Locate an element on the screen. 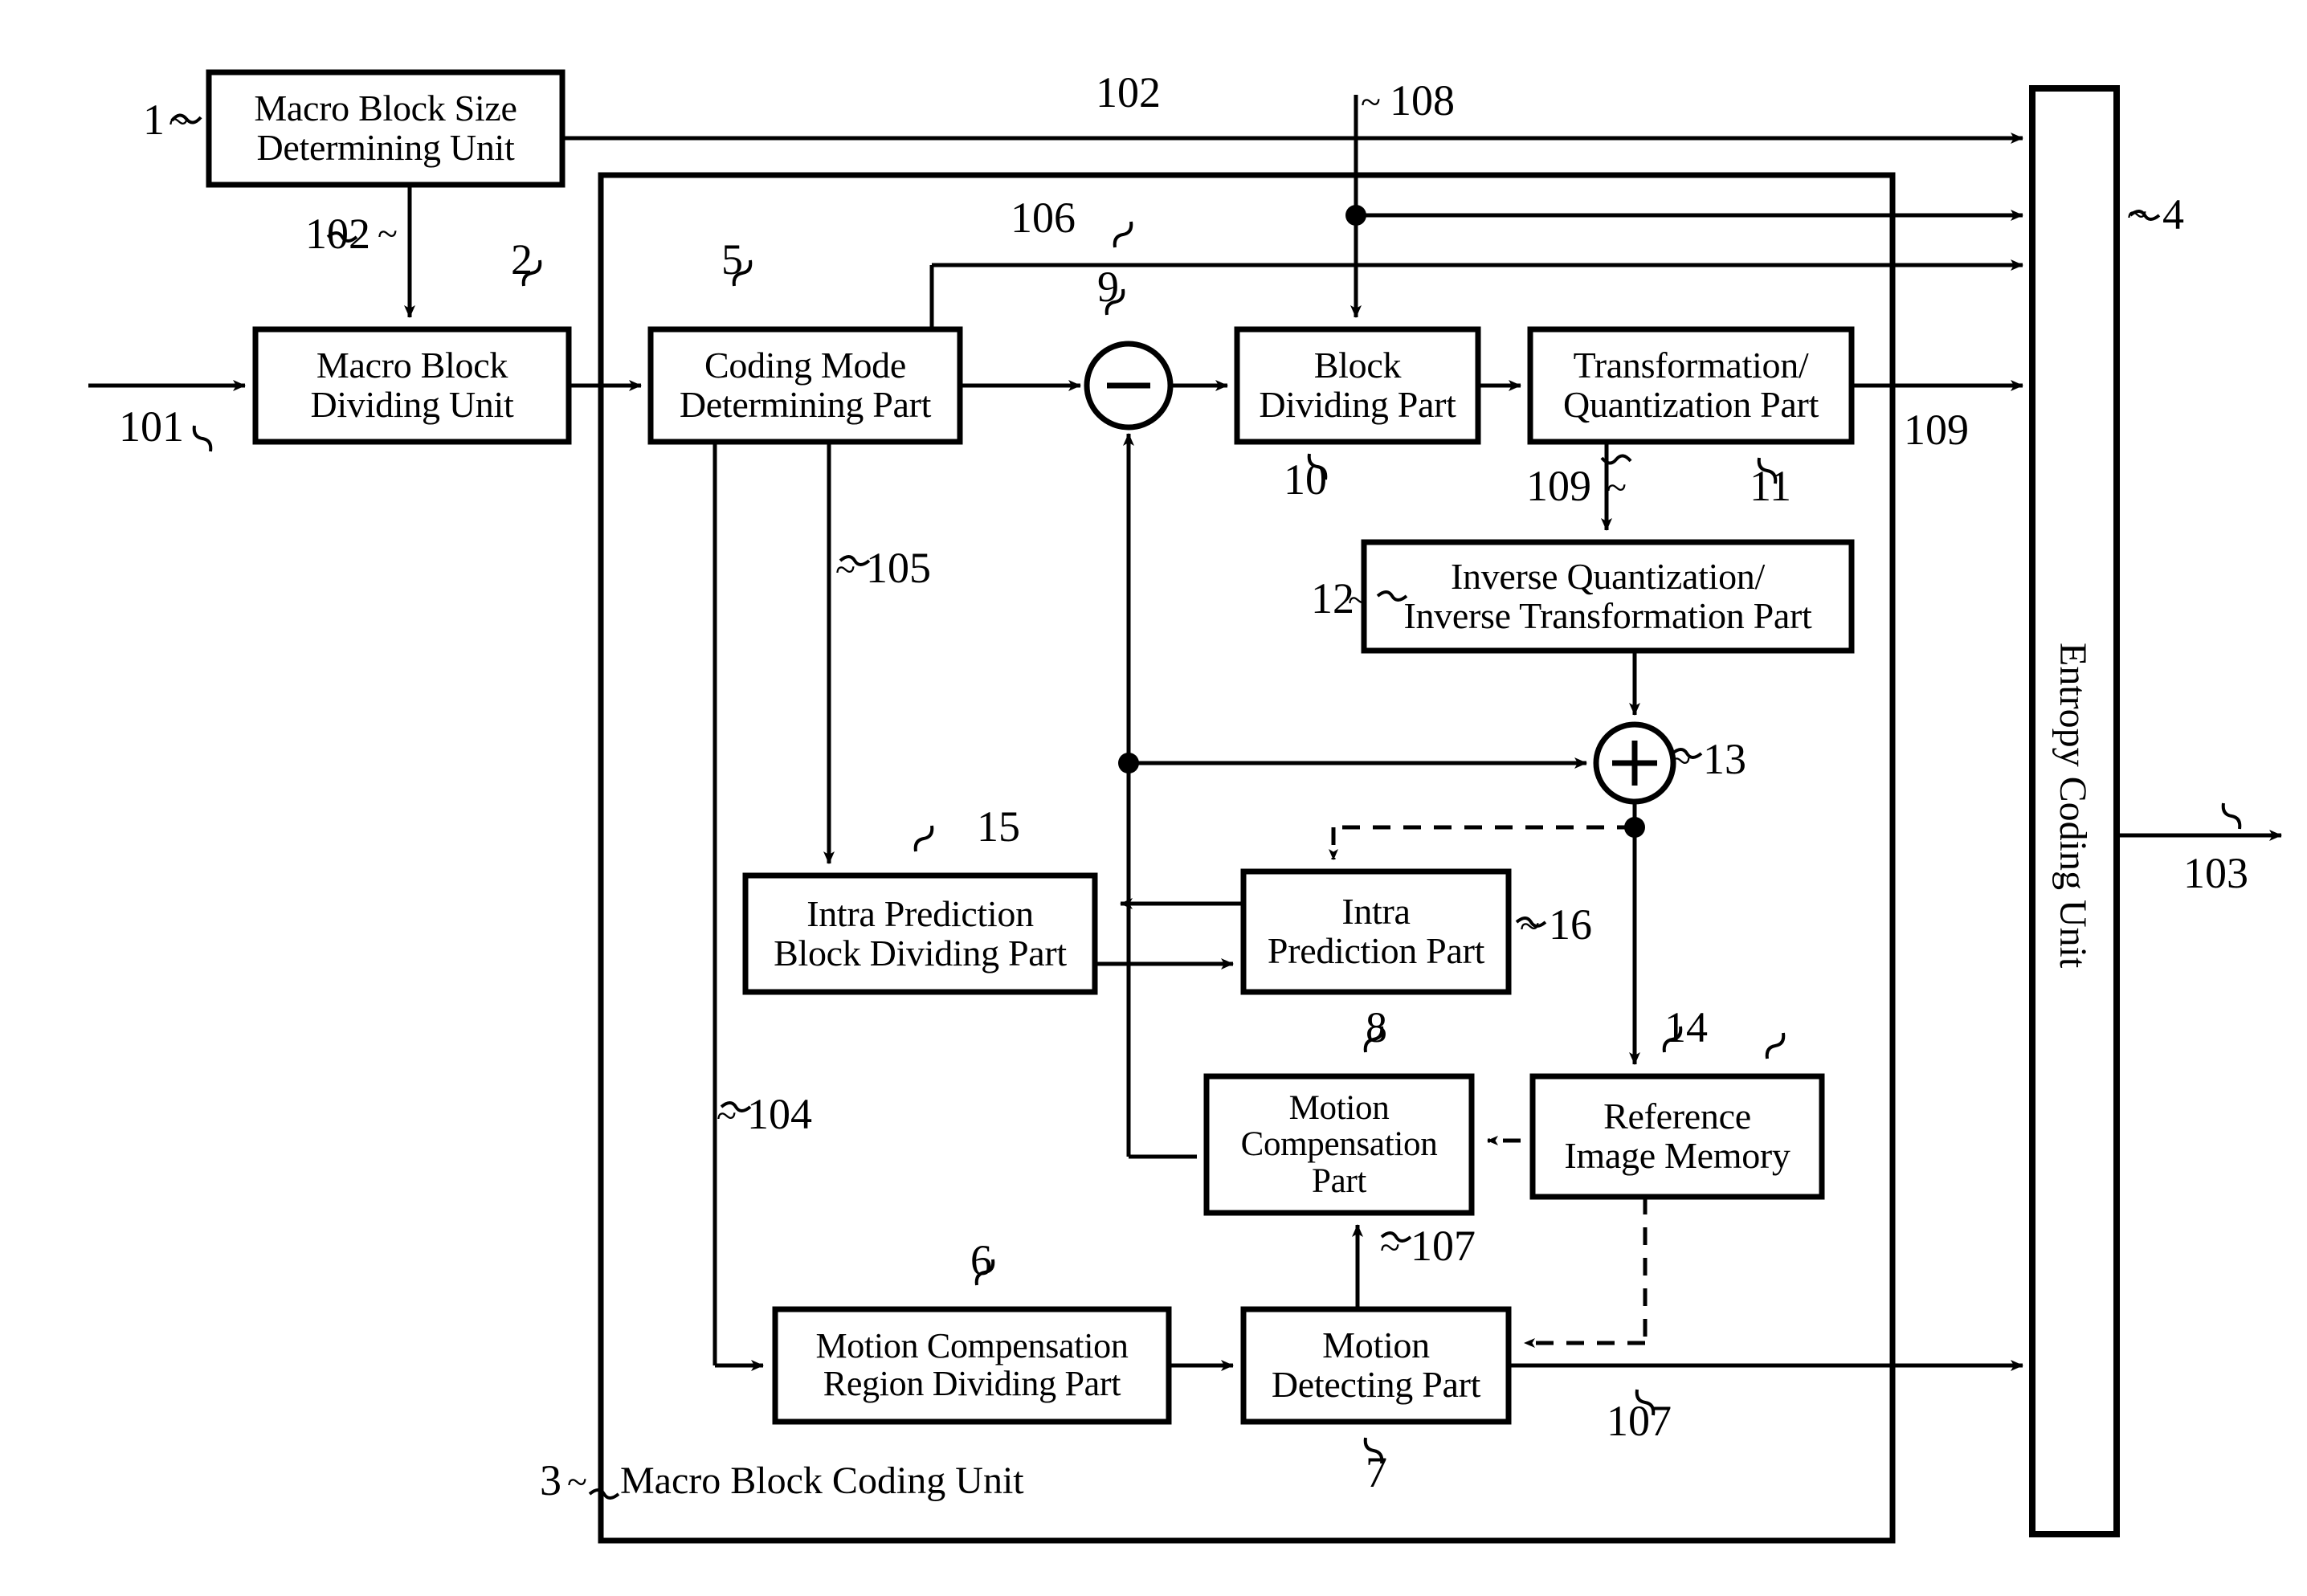 The height and width of the screenshot is (1596, 2307). ref-numeral-14: 14 is located at coordinates (1686, 1027).